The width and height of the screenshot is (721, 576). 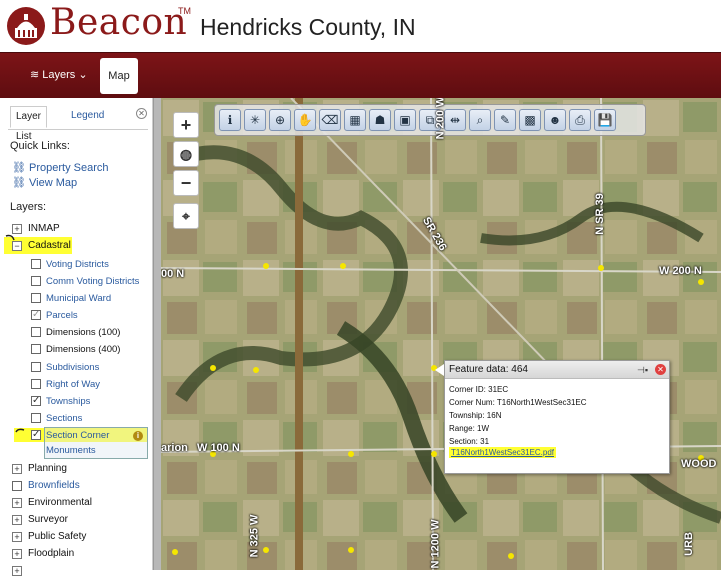 What do you see at coordinates (118, 22) in the screenshot?
I see `brand-name: Beacon` at bounding box center [118, 22].